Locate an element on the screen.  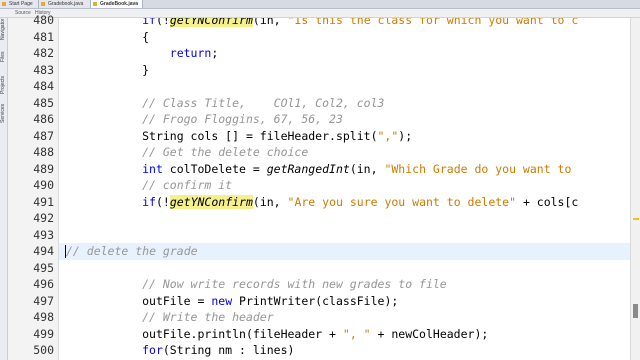
side-tab-label: Services is located at coordinates (3, 113).